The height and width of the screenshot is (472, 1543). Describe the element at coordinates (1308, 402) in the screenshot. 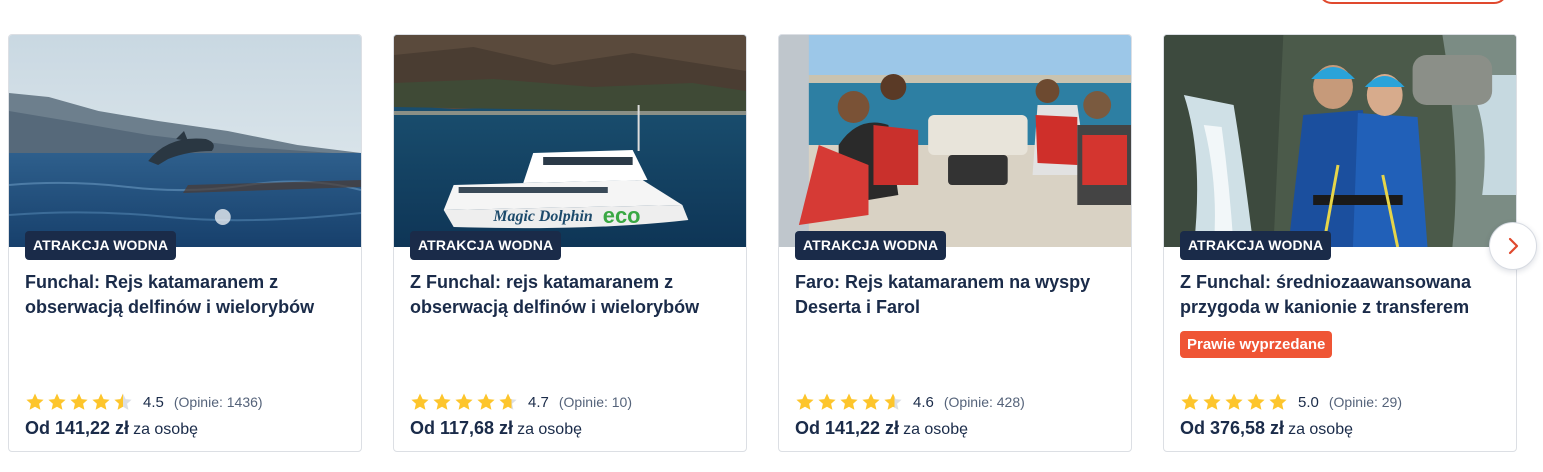

I see `rating-value: 5.0` at that location.